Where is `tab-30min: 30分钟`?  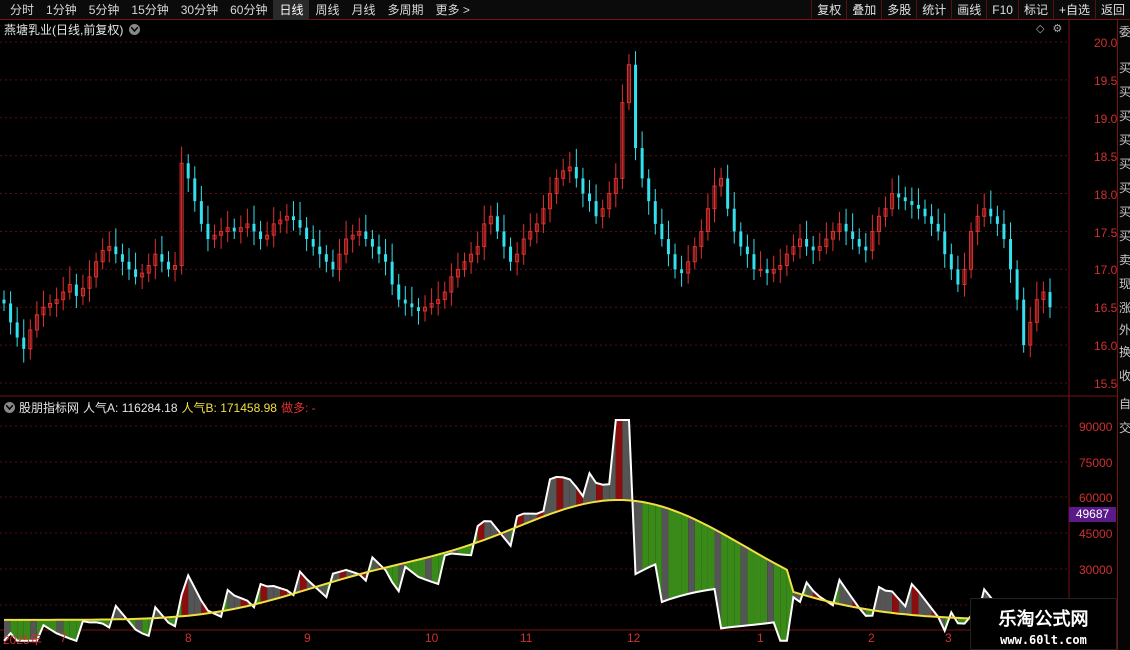 tab-30min: 30分钟 is located at coordinates (199, 10).